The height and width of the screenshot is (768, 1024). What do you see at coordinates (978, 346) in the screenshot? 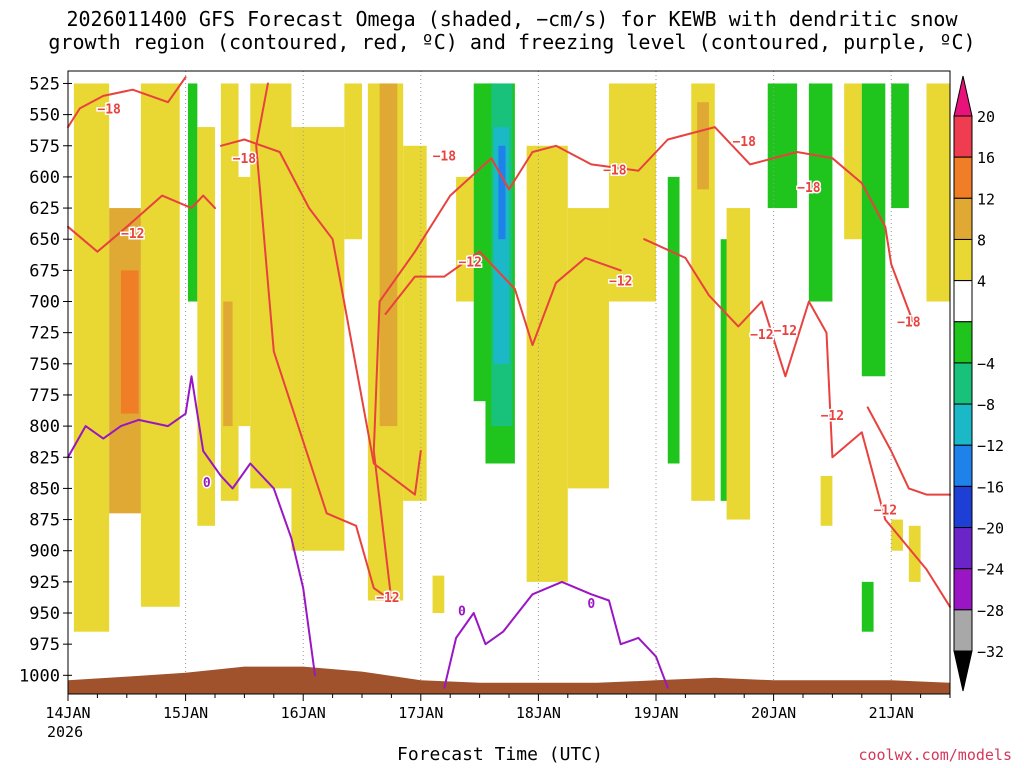
I see `colorbar: 20 16 12 8 4 −4 −8 −12 −16 −20 −24 −28 −32 −36` at bounding box center [978, 346].